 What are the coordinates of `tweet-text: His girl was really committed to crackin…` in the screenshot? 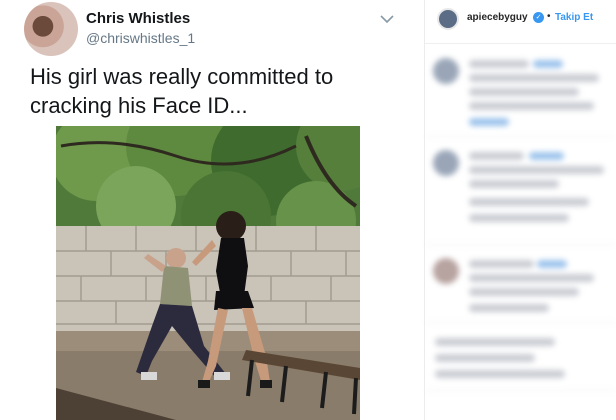 It's located at (182, 91).